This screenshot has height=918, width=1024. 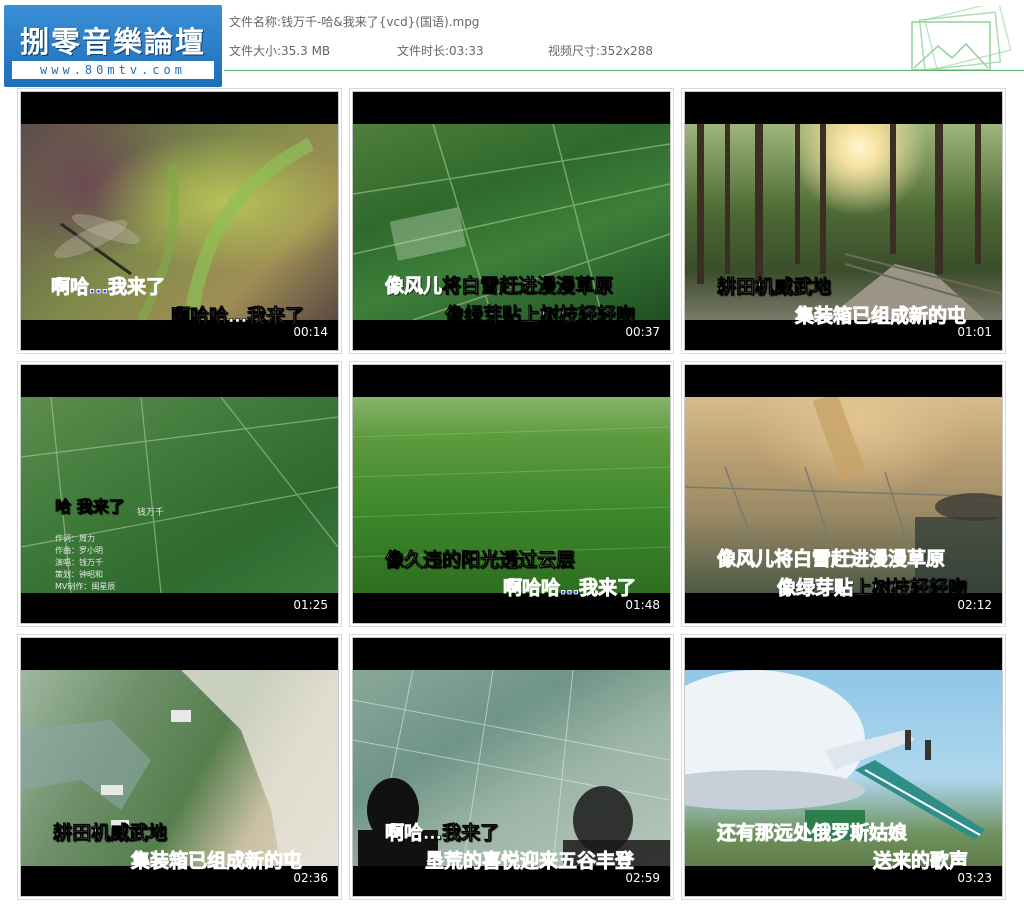 What do you see at coordinates (574, 51) in the screenshot?
I see `video-dims-label: 视频尺寸:` at bounding box center [574, 51].